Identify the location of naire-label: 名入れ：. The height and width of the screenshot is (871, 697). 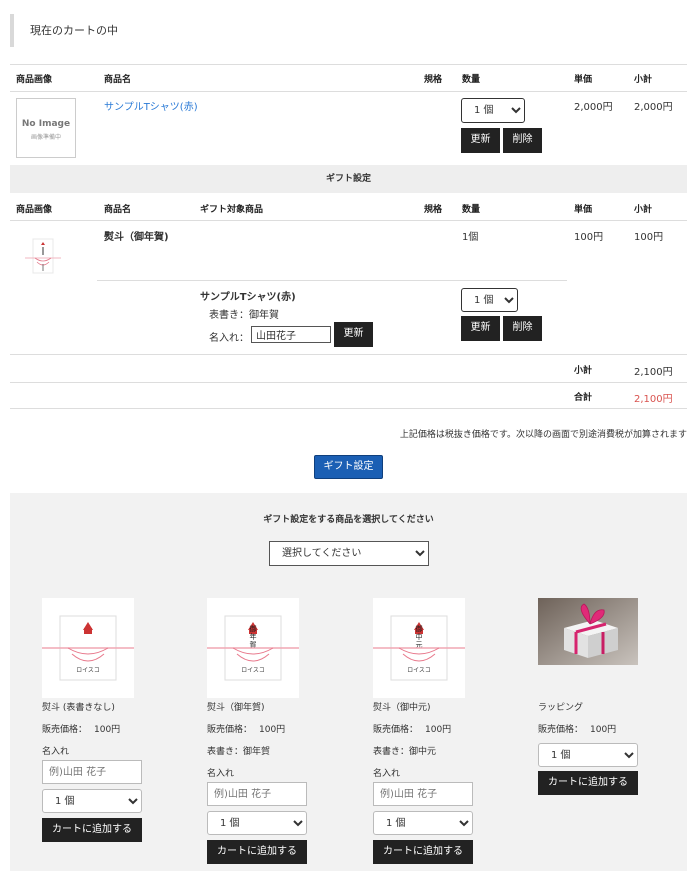
(229, 338).